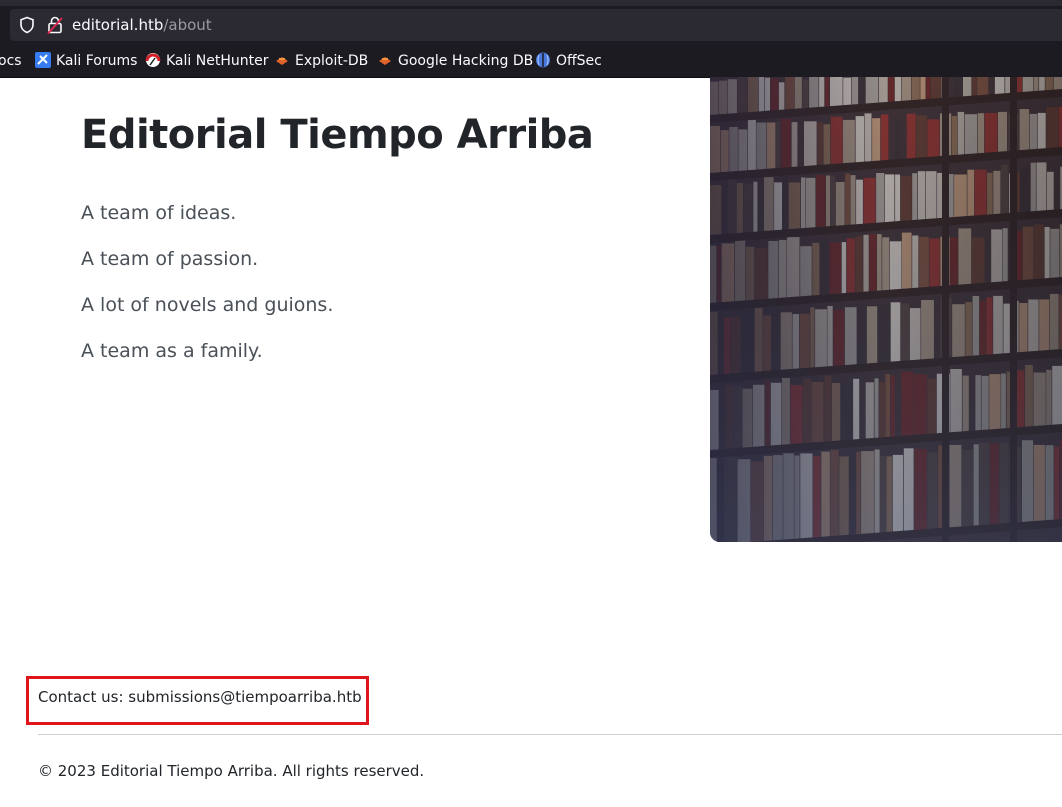 This screenshot has width=1062, height=807. What do you see at coordinates (207, 305) in the screenshot?
I see `tagline-novels: A lot of novels and guions.` at bounding box center [207, 305].